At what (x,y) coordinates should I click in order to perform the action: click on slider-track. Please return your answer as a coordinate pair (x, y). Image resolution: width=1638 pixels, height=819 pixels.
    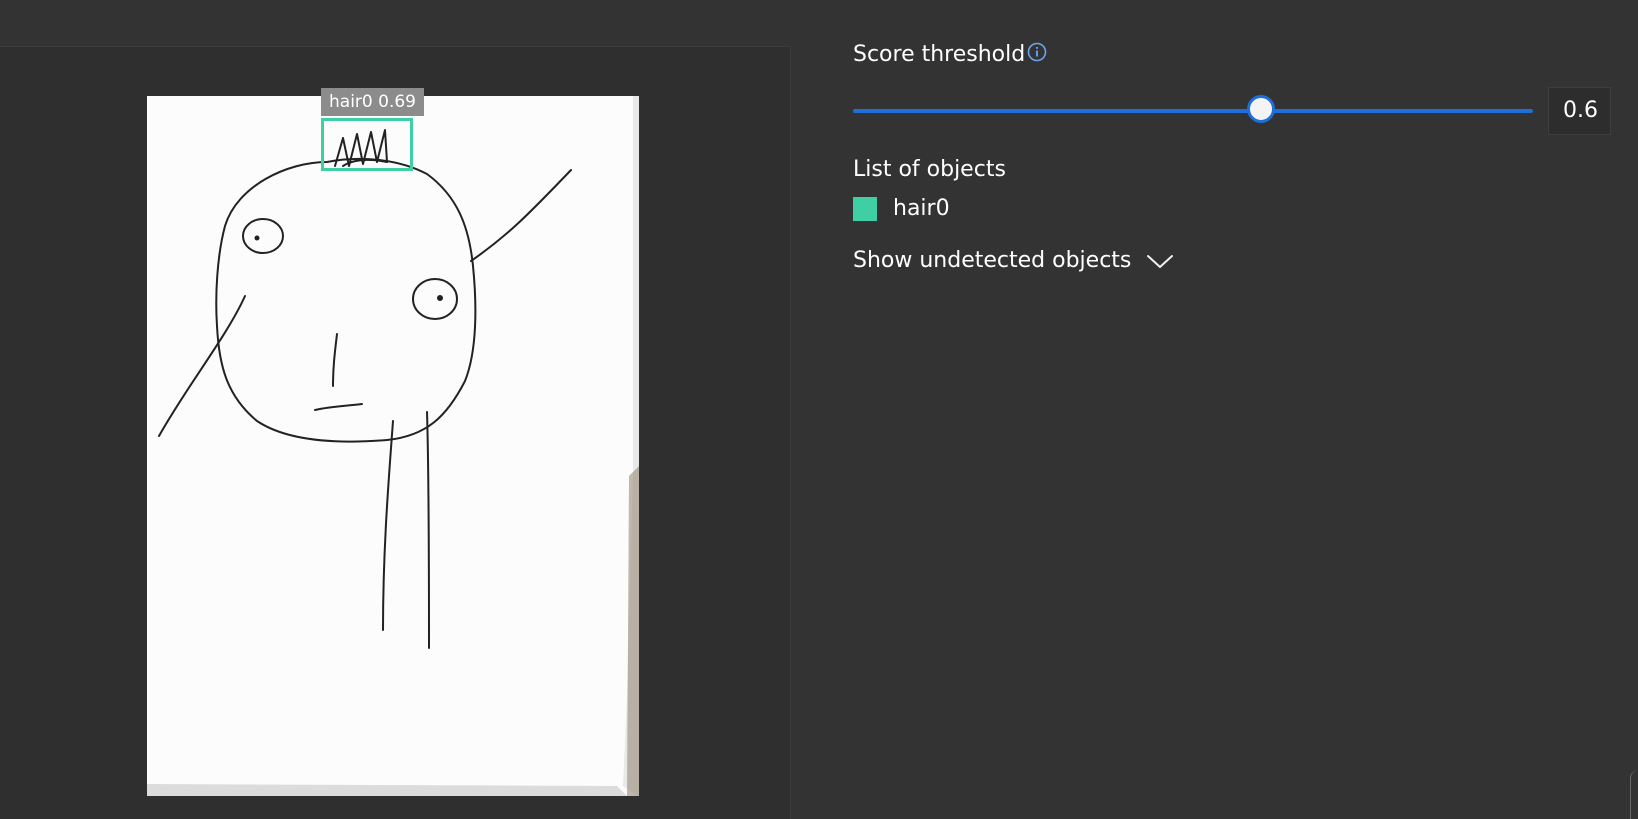
    Looking at the image, I should click on (1193, 111).